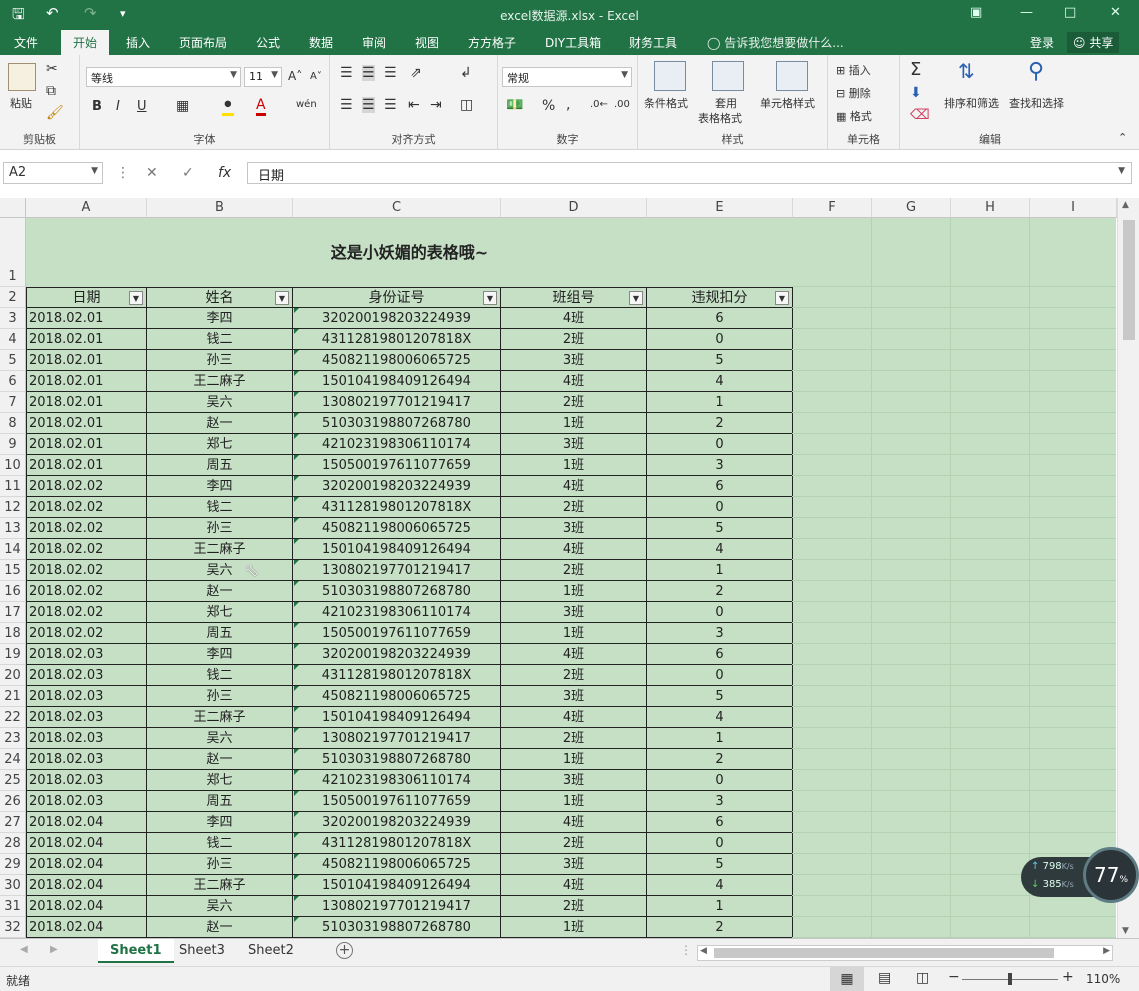 The height and width of the screenshot is (991, 1139). Describe the element at coordinates (720, 423) in the screenshot. I see `cell-score: 2` at that location.